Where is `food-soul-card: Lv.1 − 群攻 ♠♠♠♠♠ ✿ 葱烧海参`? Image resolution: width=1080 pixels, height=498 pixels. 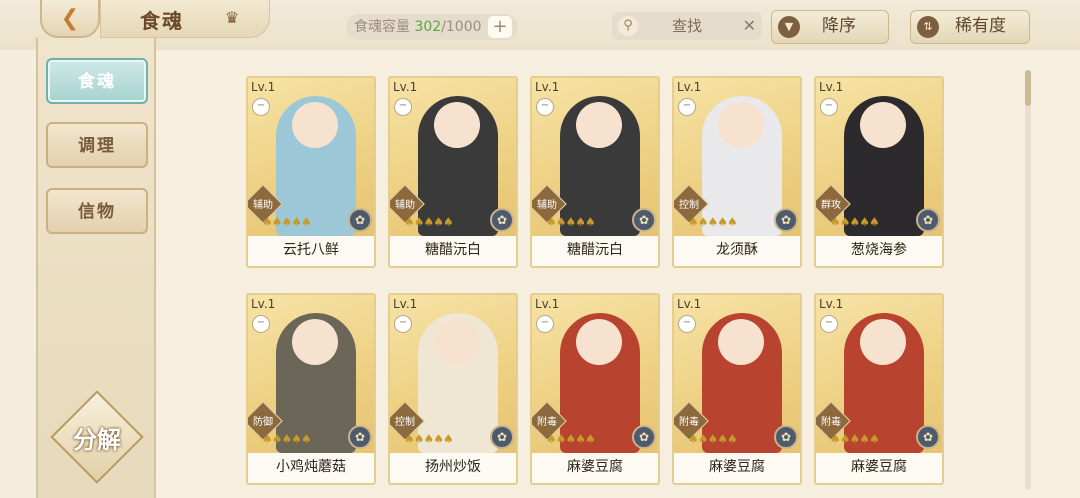 food-soul-card: Lv.1 − 群攻 ♠♠♠♠♠ ✿ 葱烧海参 is located at coordinates (879, 172).